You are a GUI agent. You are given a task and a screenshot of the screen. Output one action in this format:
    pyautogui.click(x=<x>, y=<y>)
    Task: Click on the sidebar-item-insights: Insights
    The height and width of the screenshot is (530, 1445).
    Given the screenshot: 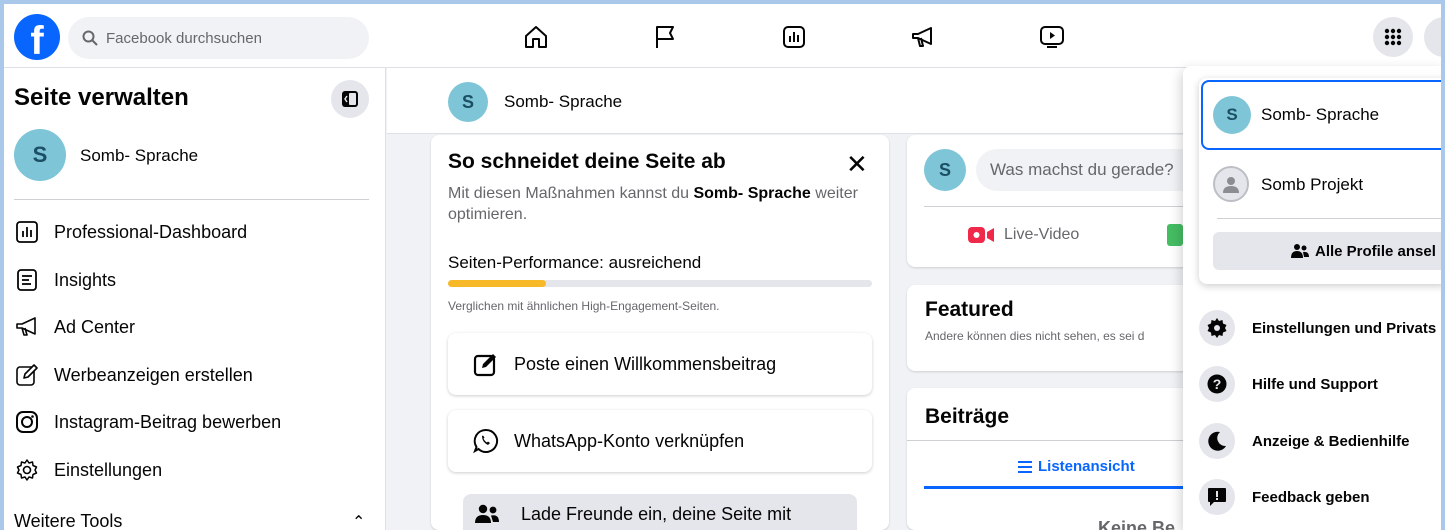 What is the action you would take?
    pyautogui.click(x=65, y=280)
    